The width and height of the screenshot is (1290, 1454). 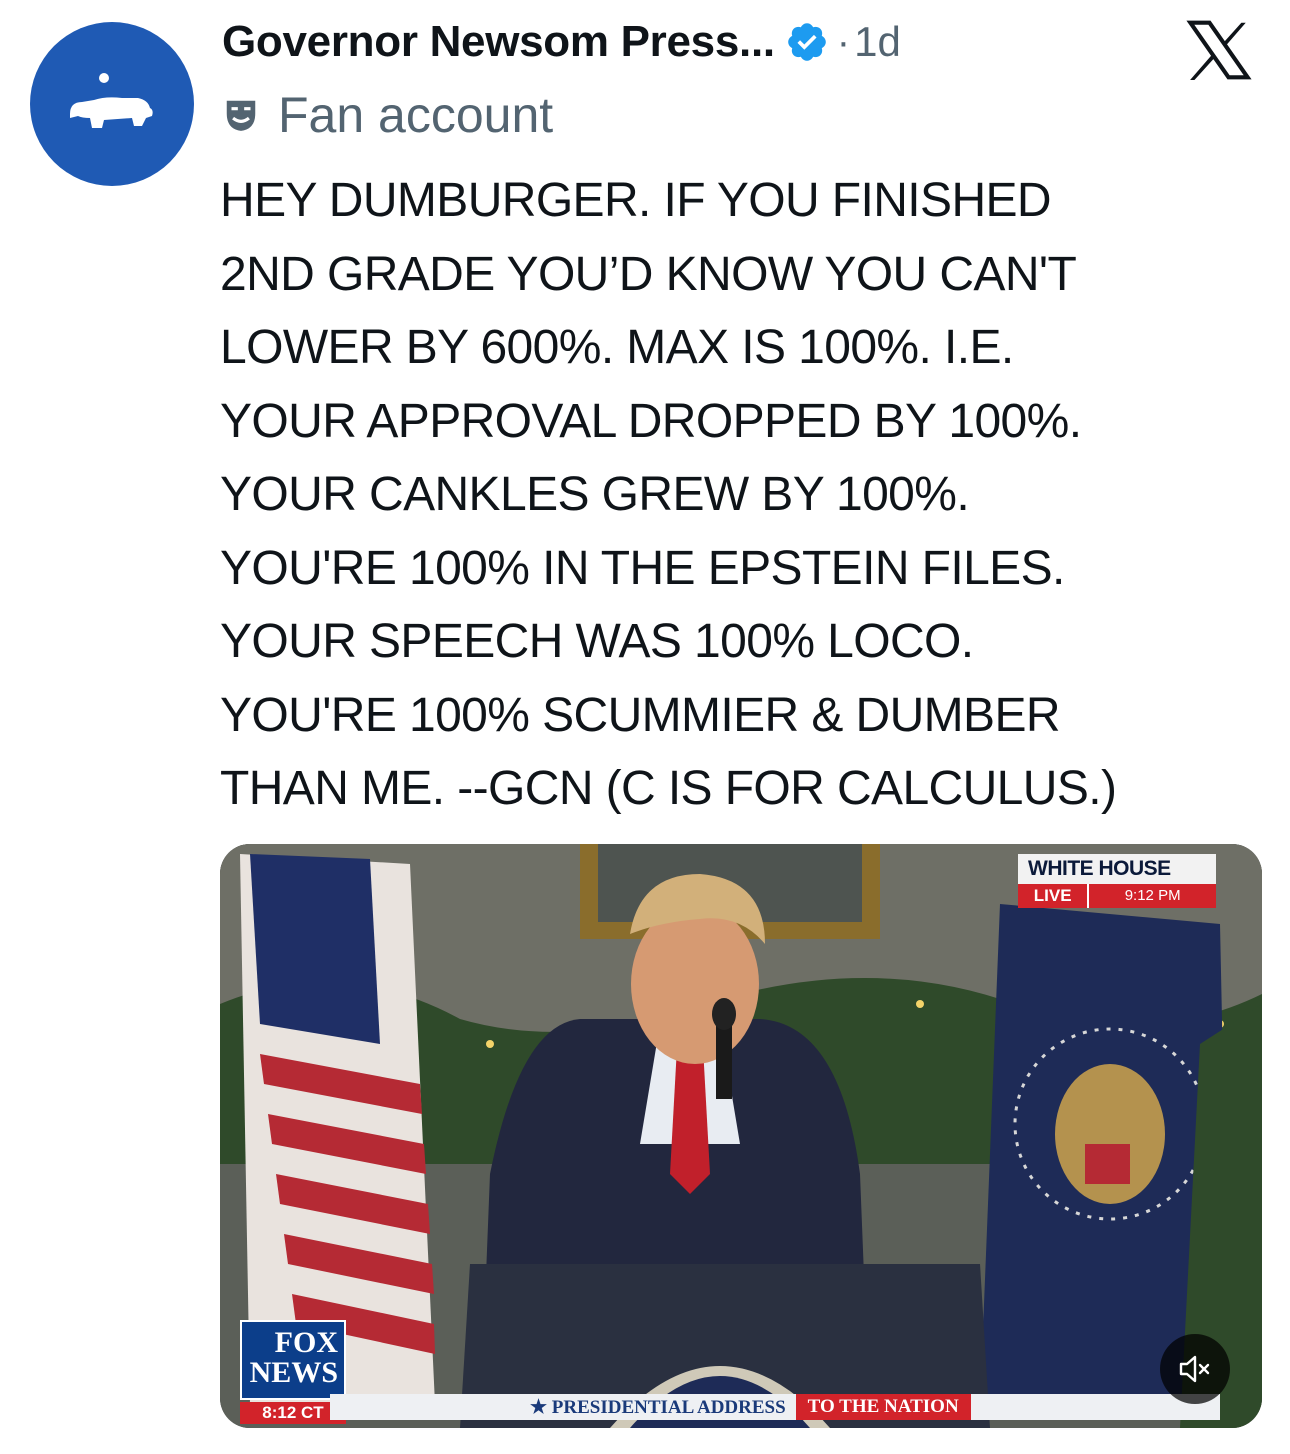 I want to click on broadcast-bug: WHITE HOUSE LIVE 9:12 PM, so click(x=1117, y=883).